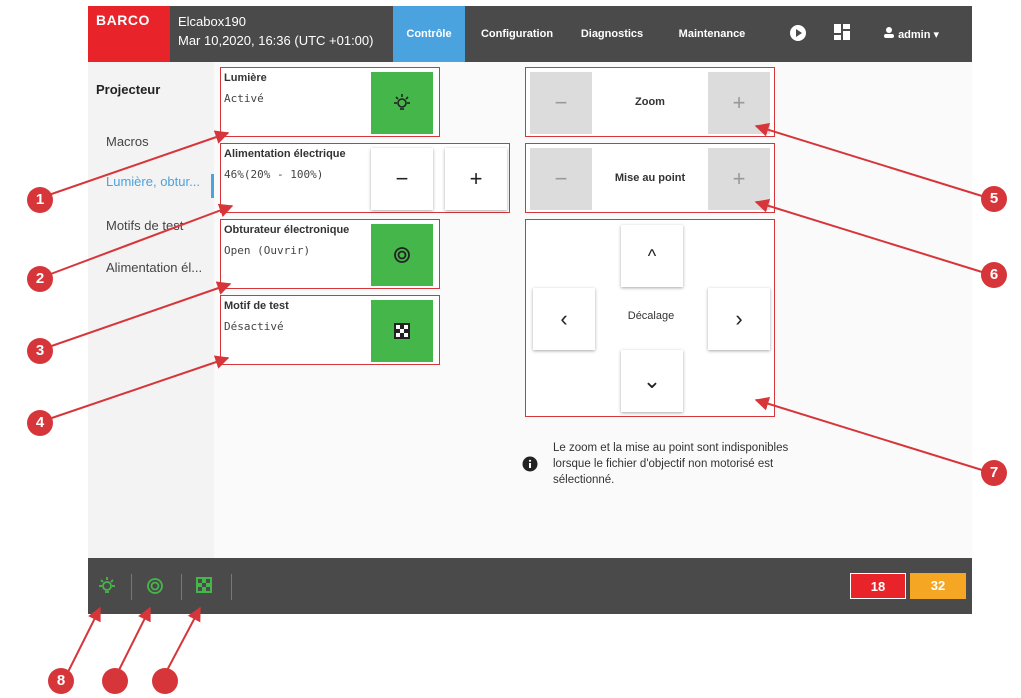 This screenshot has height=698, width=1021. I want to click on callout-4: 4, so click(40, 423).